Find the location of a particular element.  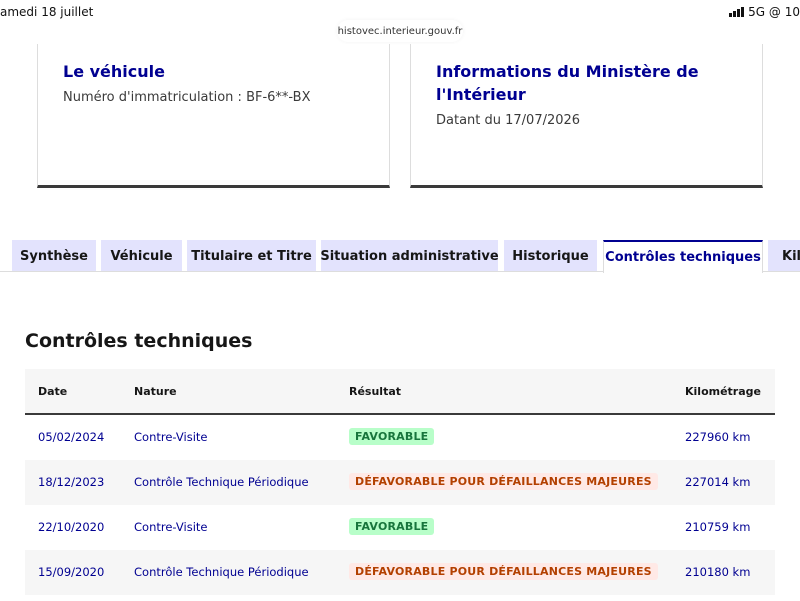

section-title: Contrôles techniques is located at coordinates (139, 341).